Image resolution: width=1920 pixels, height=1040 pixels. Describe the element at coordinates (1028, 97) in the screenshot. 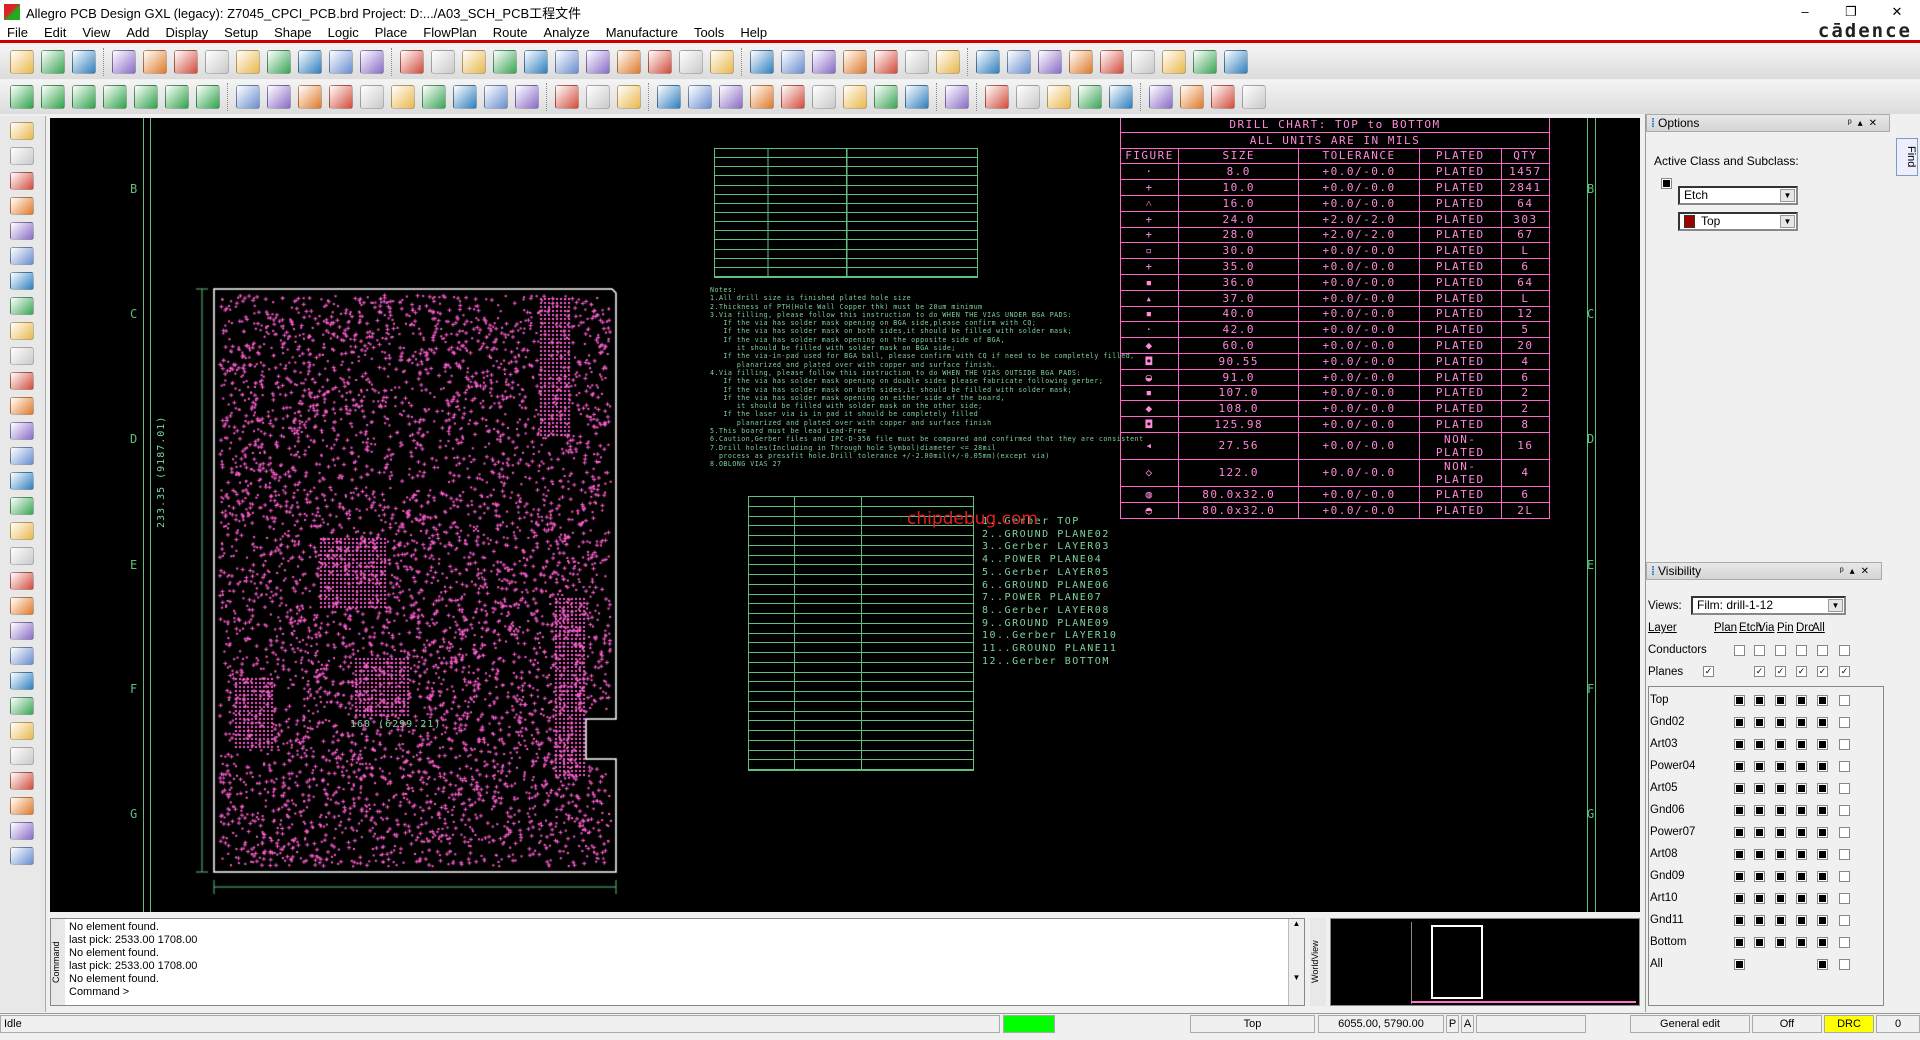

I see `sig-2-icon` at that location.